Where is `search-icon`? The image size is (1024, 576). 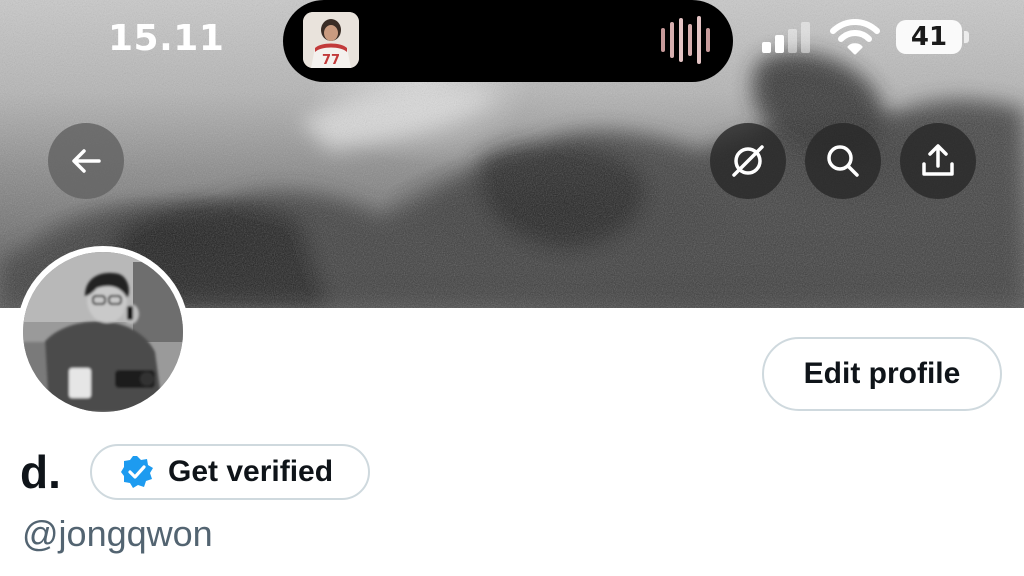
search-icon is located at coordinates (843, 161).